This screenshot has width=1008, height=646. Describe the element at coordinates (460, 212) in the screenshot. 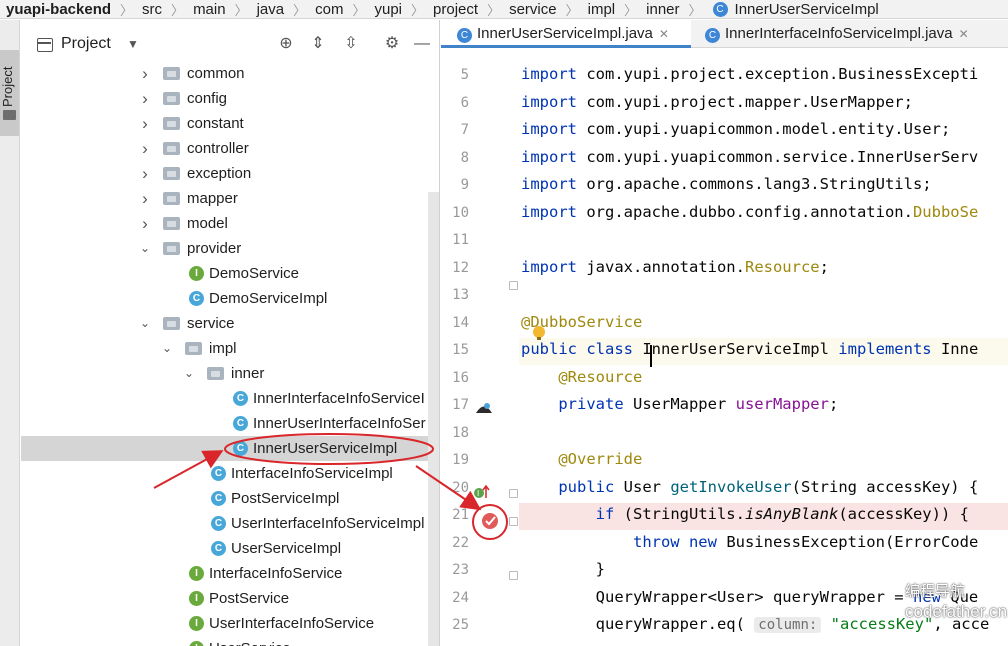

I see `line-number: 10` at that location.